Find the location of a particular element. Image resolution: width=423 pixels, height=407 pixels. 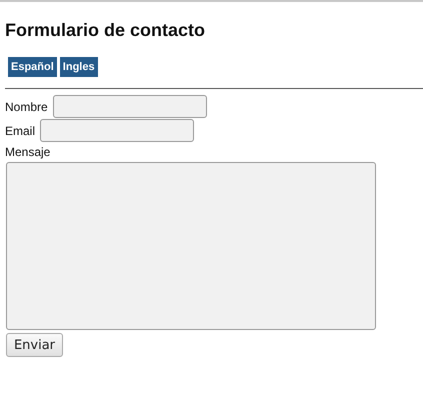

language-button: Español is located at coordinates (32, 67).